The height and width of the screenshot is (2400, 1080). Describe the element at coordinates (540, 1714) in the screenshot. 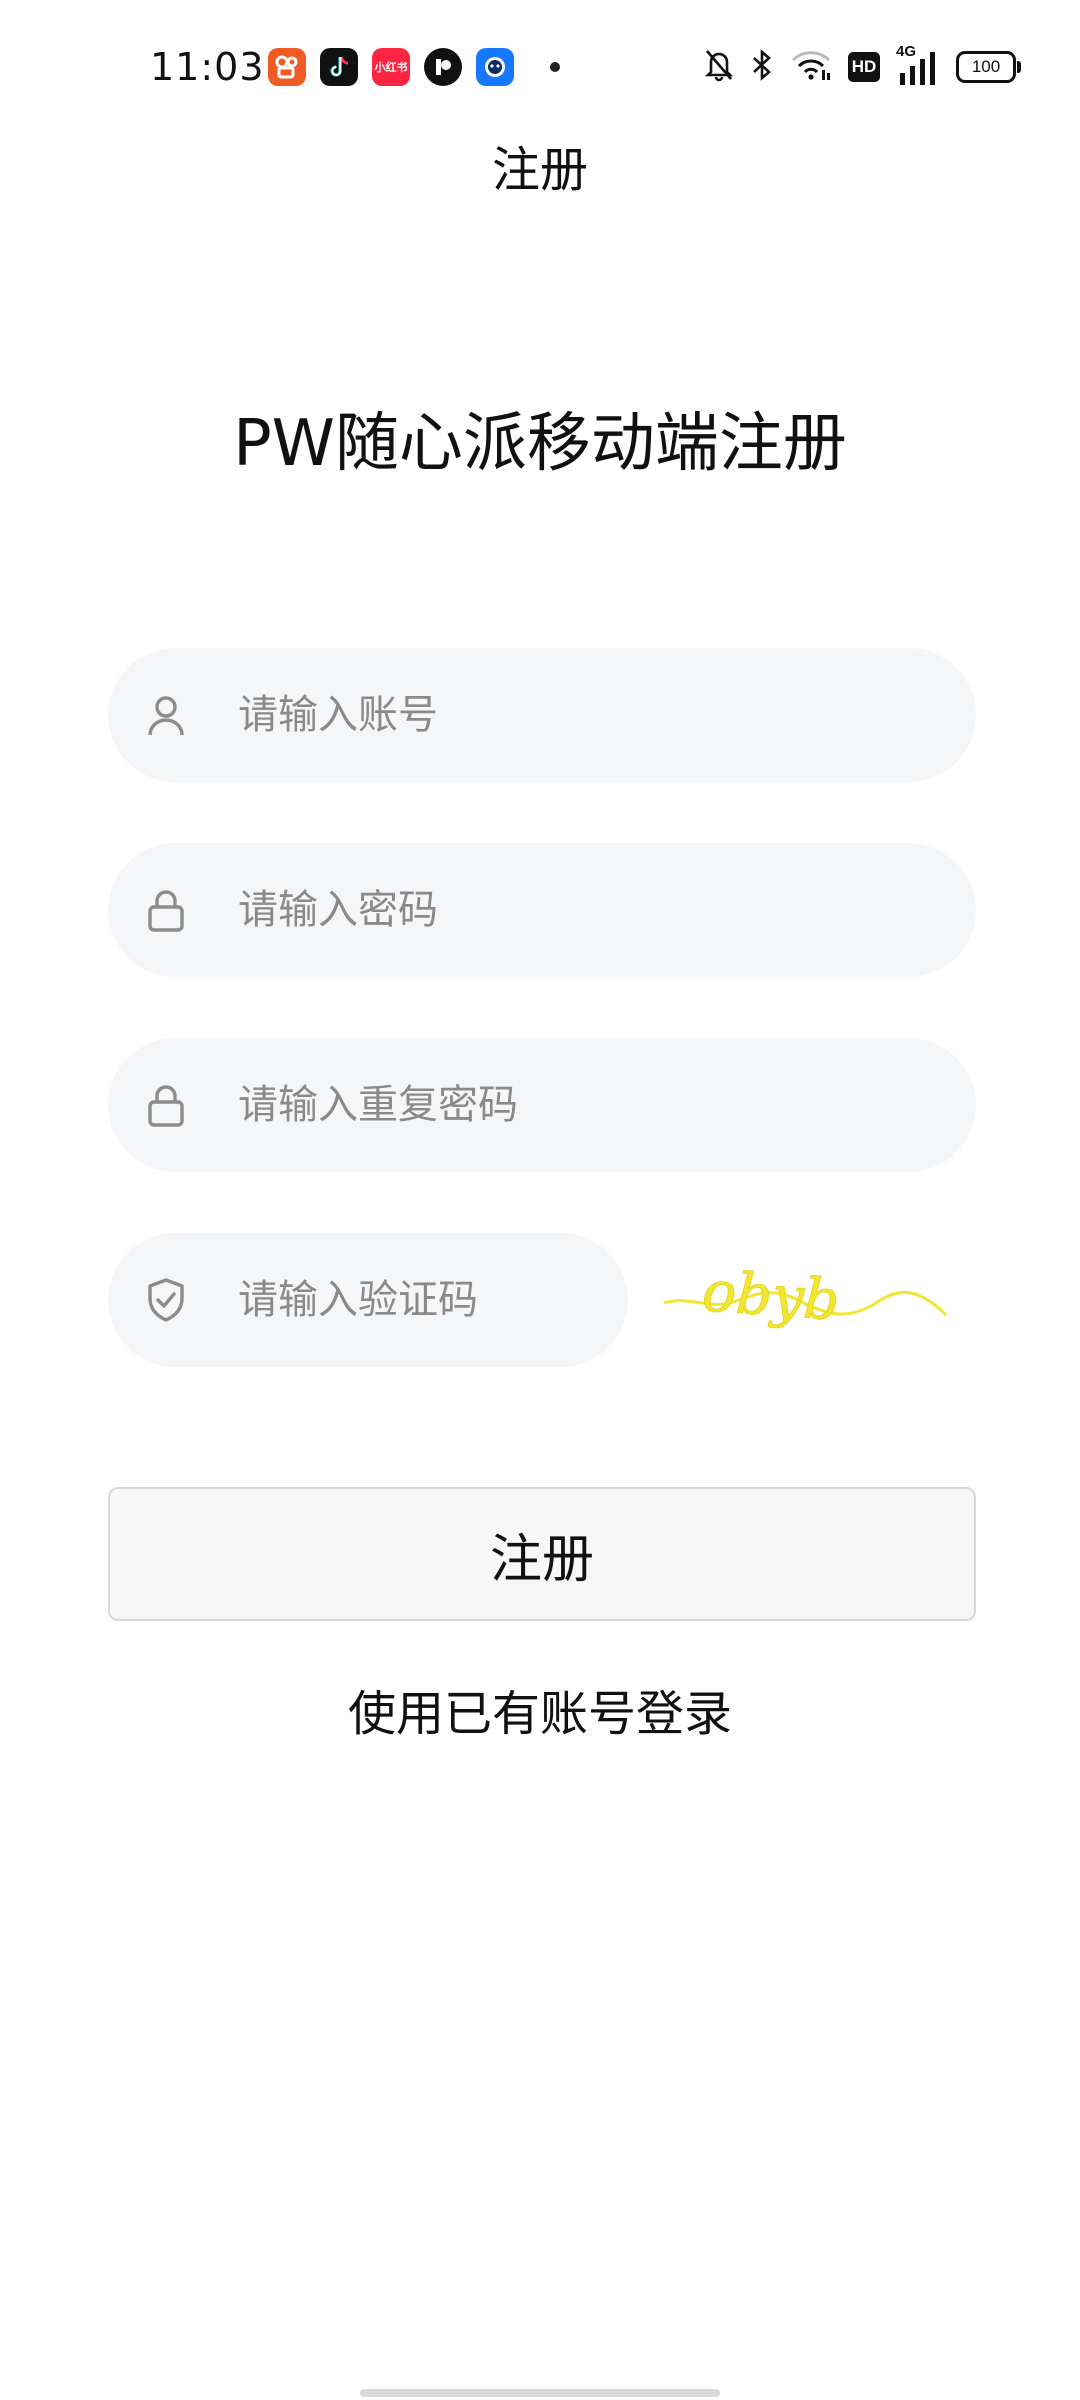

I see `login-existing-account-link: 使用已有账号登录` at that location.